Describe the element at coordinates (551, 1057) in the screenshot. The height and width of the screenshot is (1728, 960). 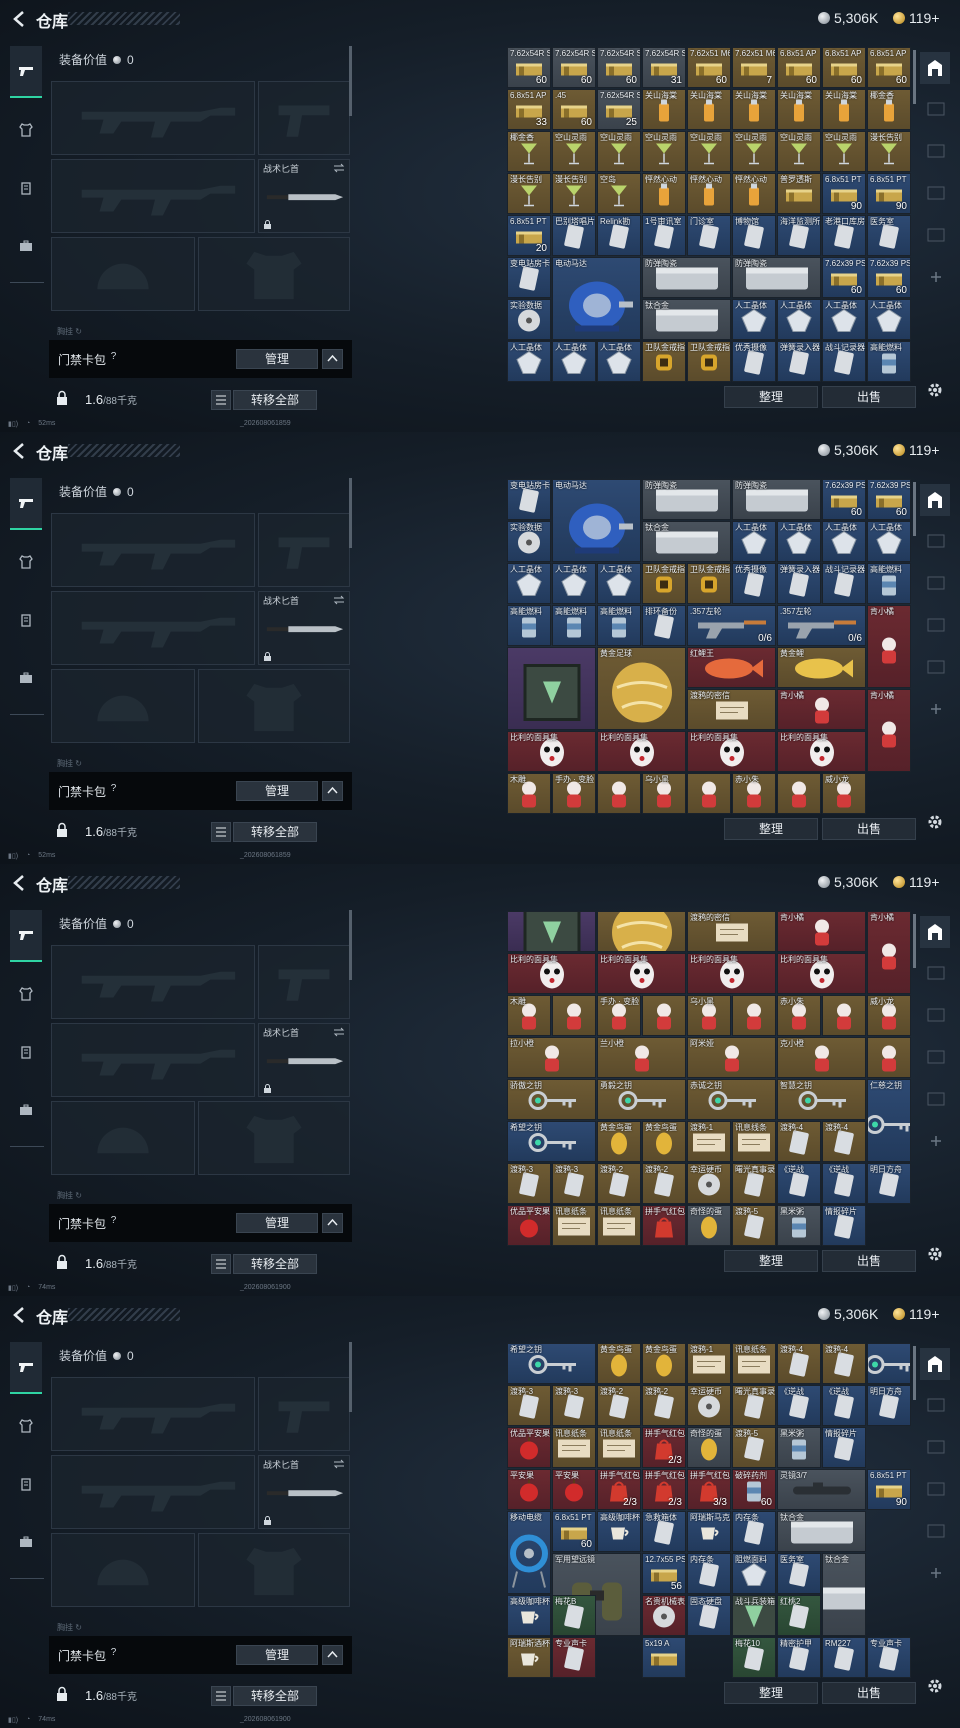
I see `stash-item: 拉小橙` at that location.